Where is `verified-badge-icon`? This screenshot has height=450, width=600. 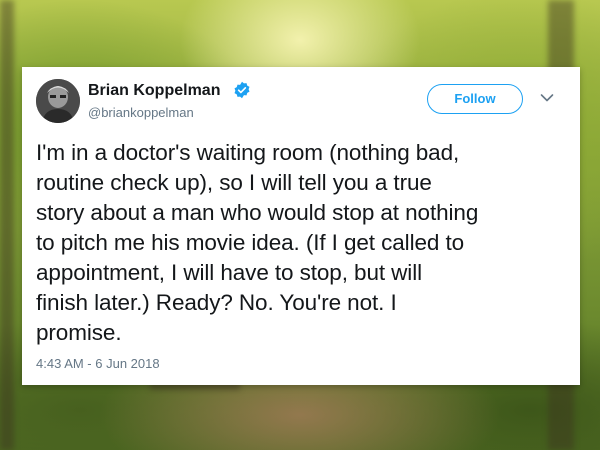
verified-badge-icon is located at coordinates (242, 90).